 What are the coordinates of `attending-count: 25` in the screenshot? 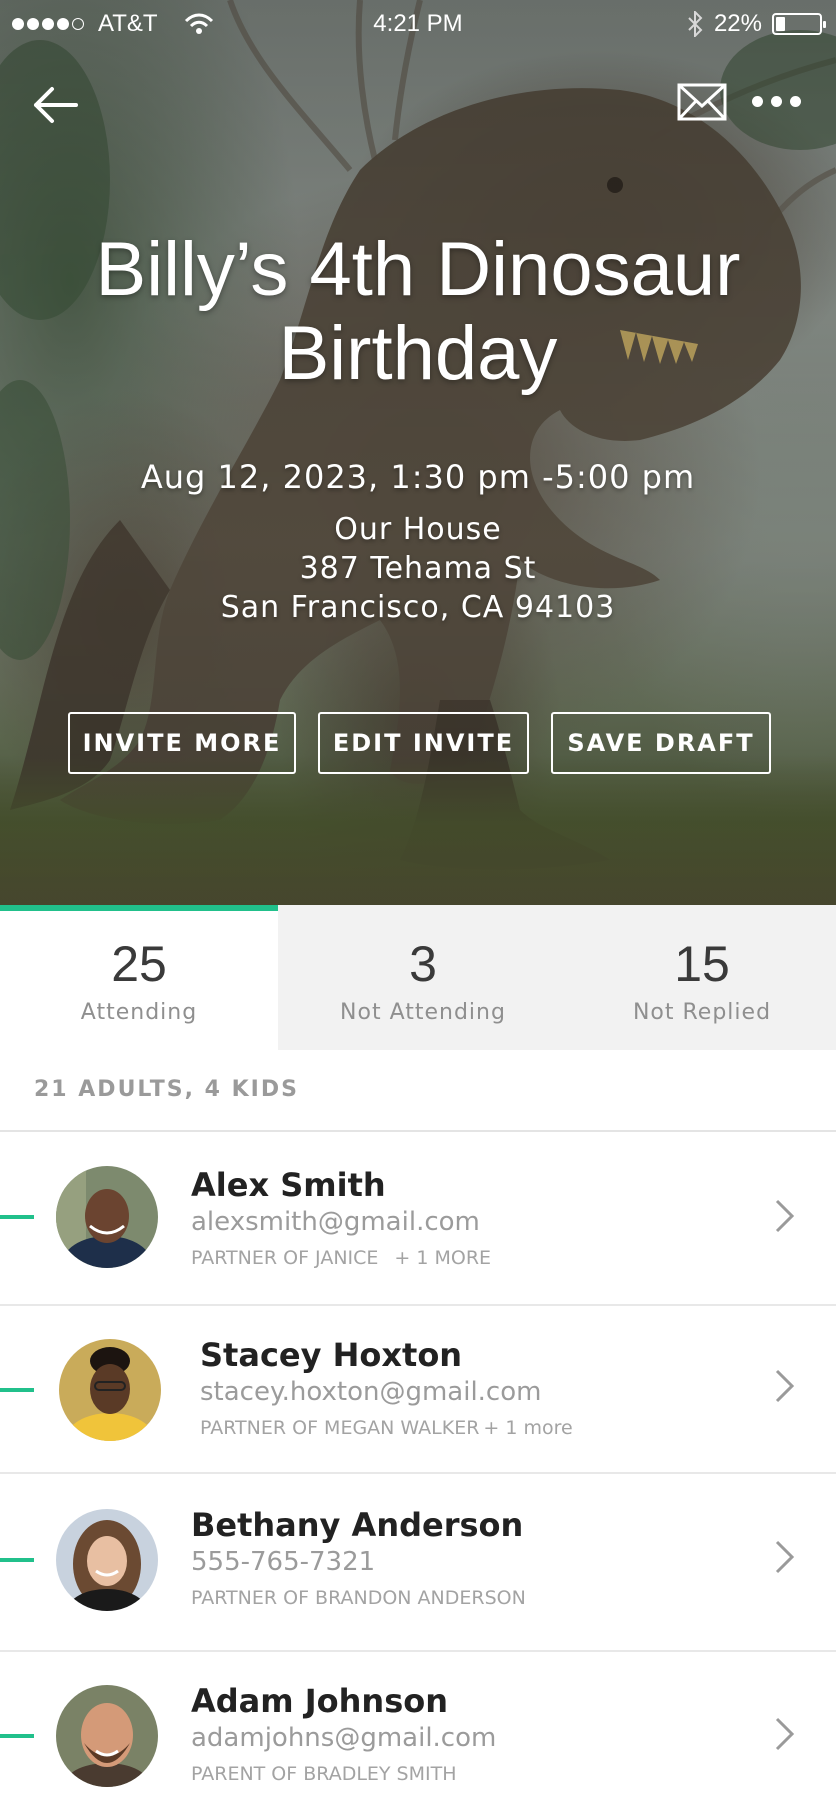 It's located at (139, 964).